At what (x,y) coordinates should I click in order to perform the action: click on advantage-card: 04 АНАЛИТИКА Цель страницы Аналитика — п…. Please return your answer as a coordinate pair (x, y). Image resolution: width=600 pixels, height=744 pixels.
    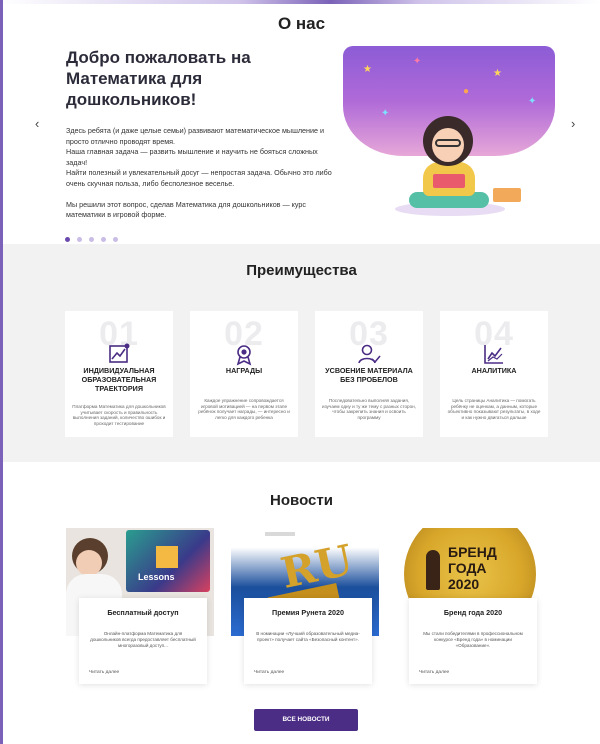
    Looking at the image, I should click on (494, 374).